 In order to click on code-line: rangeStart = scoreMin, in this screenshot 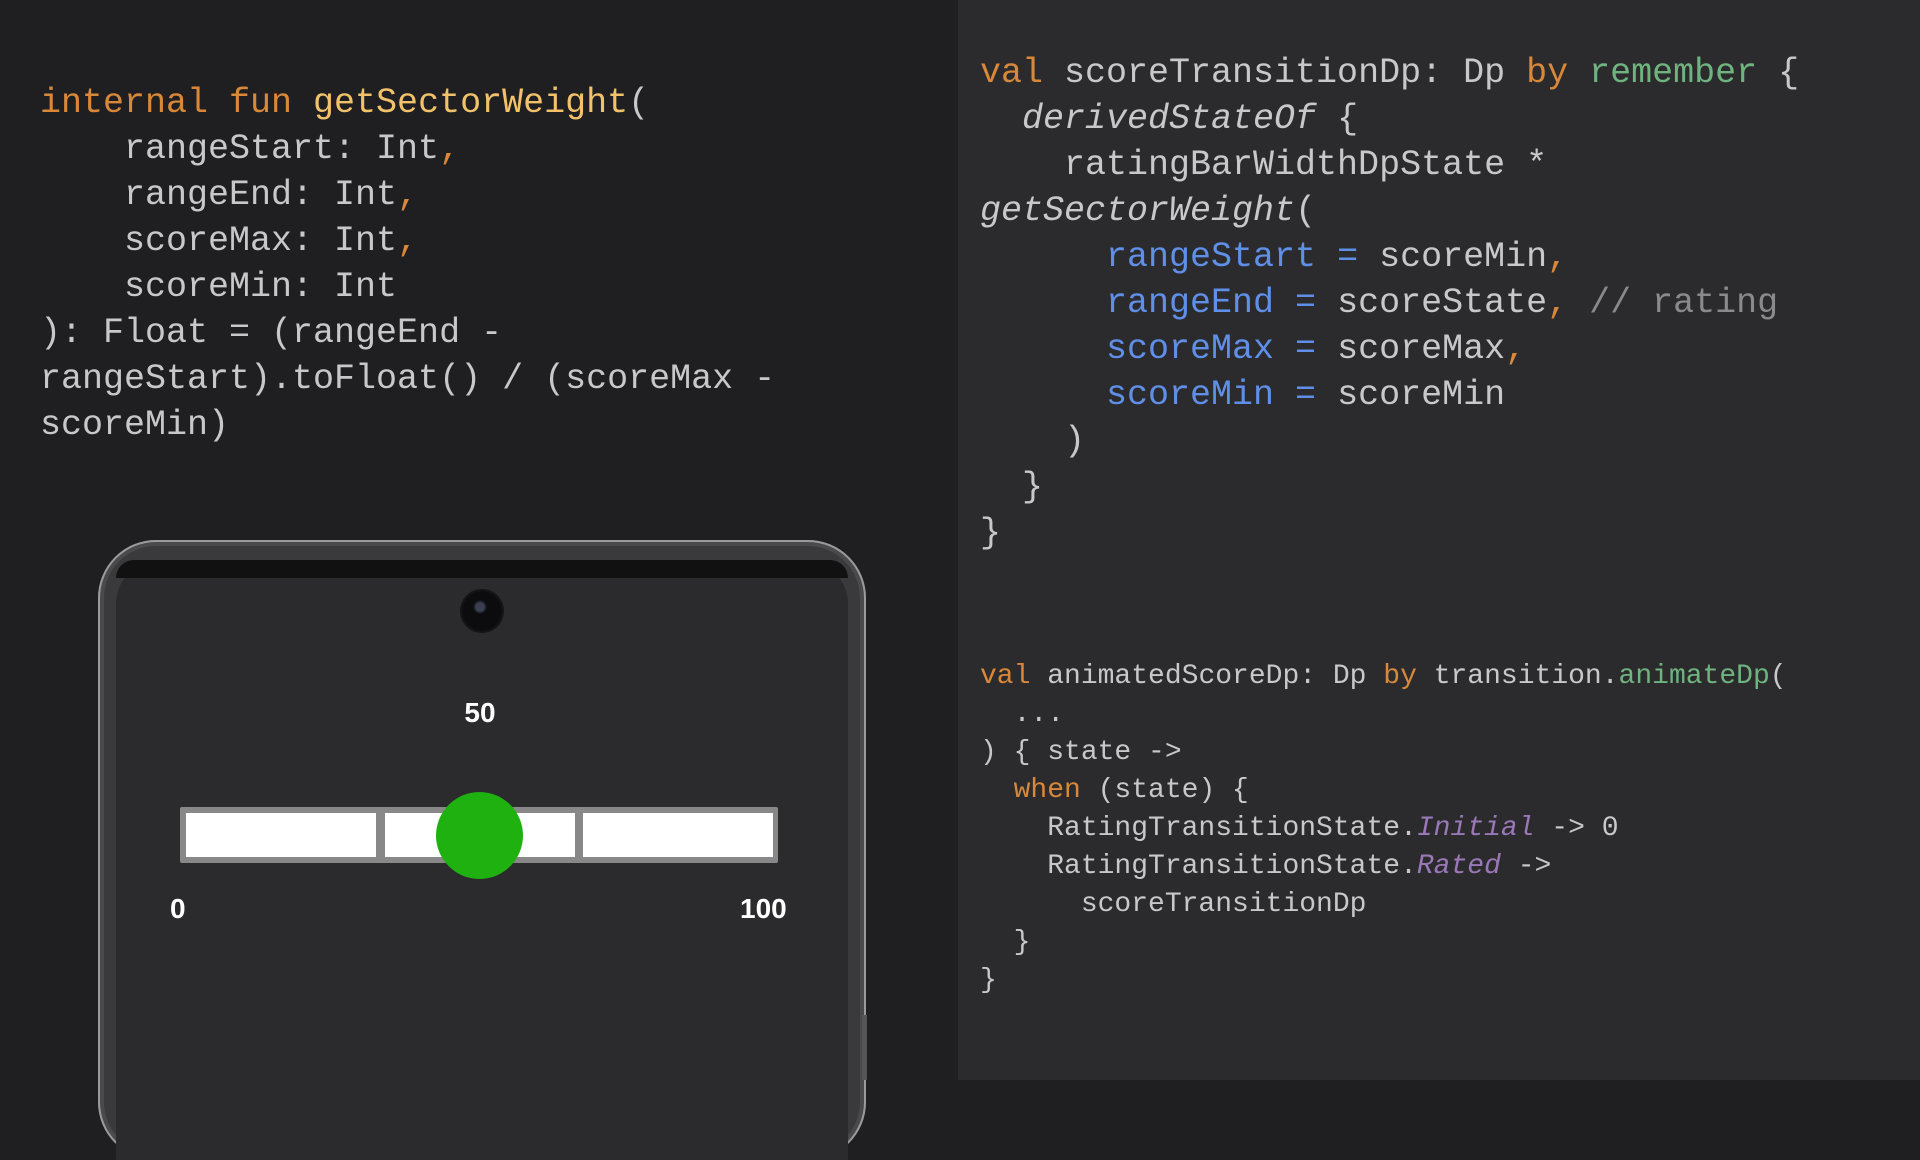, I will do `click(1389, 257)`.